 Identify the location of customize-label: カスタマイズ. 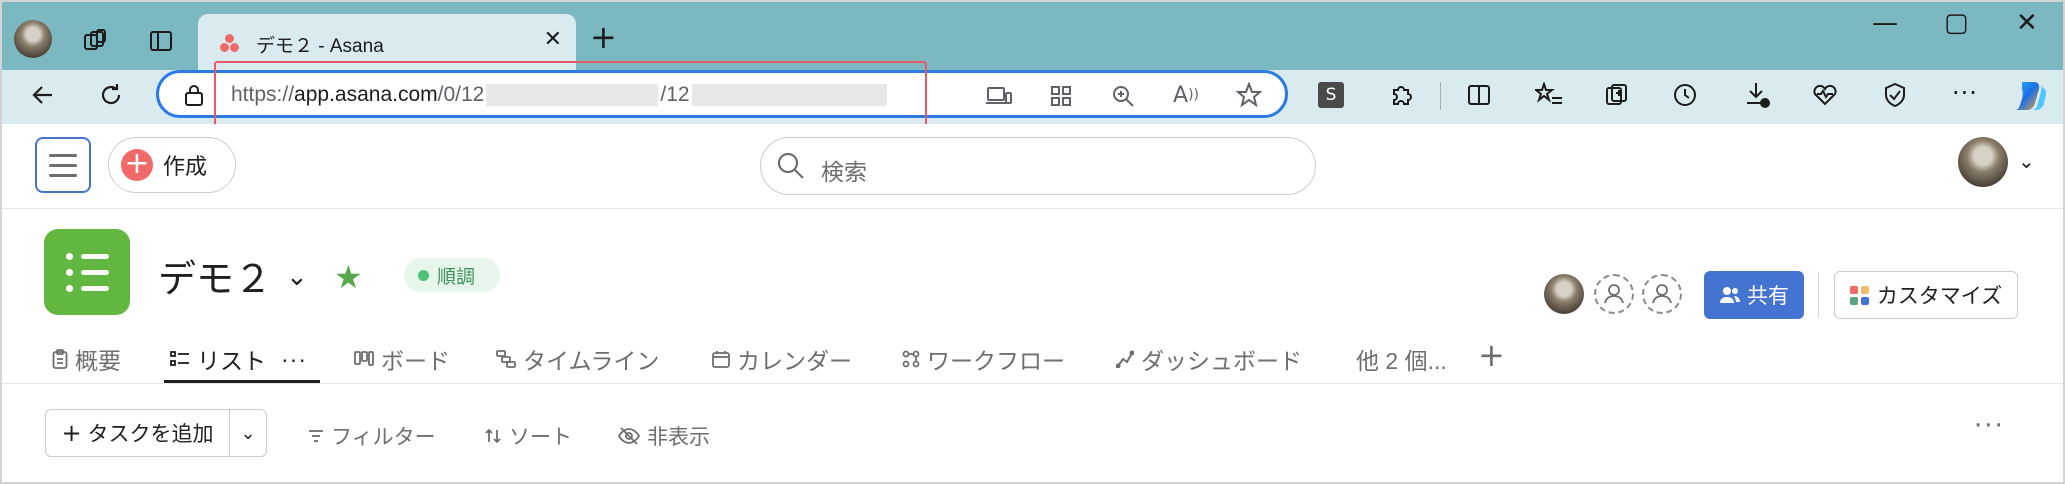
(1939, 296).